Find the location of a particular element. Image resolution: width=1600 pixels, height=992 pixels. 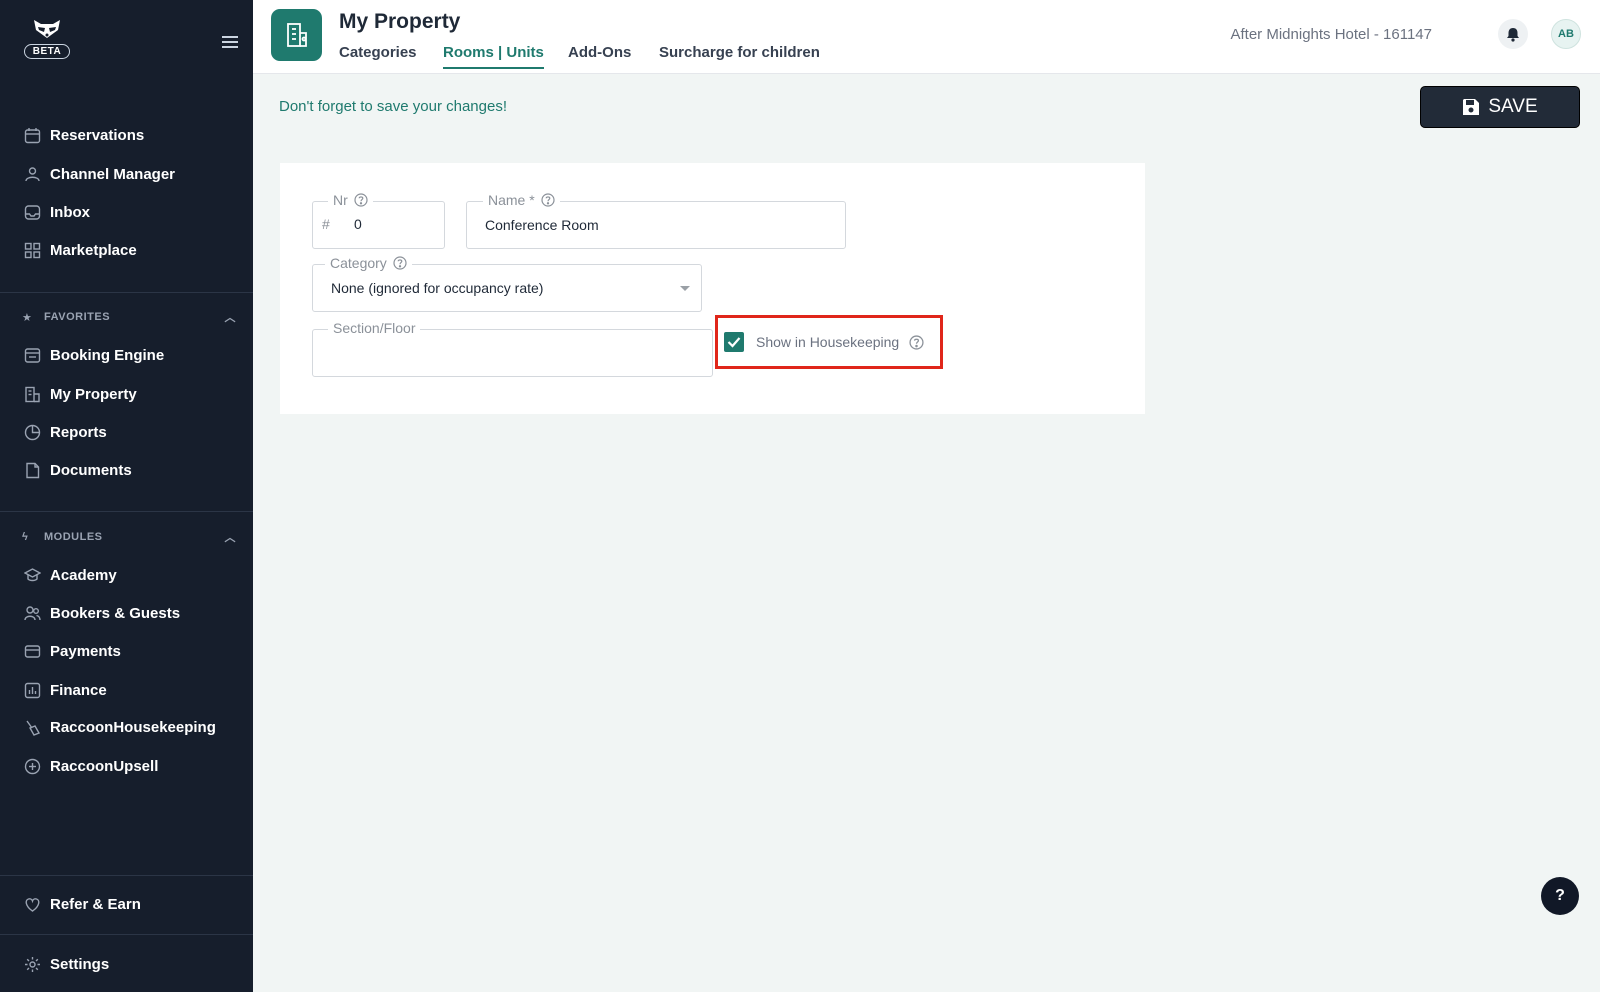

sidebar-item-documents: Documents is located at coordinates (77, 470).